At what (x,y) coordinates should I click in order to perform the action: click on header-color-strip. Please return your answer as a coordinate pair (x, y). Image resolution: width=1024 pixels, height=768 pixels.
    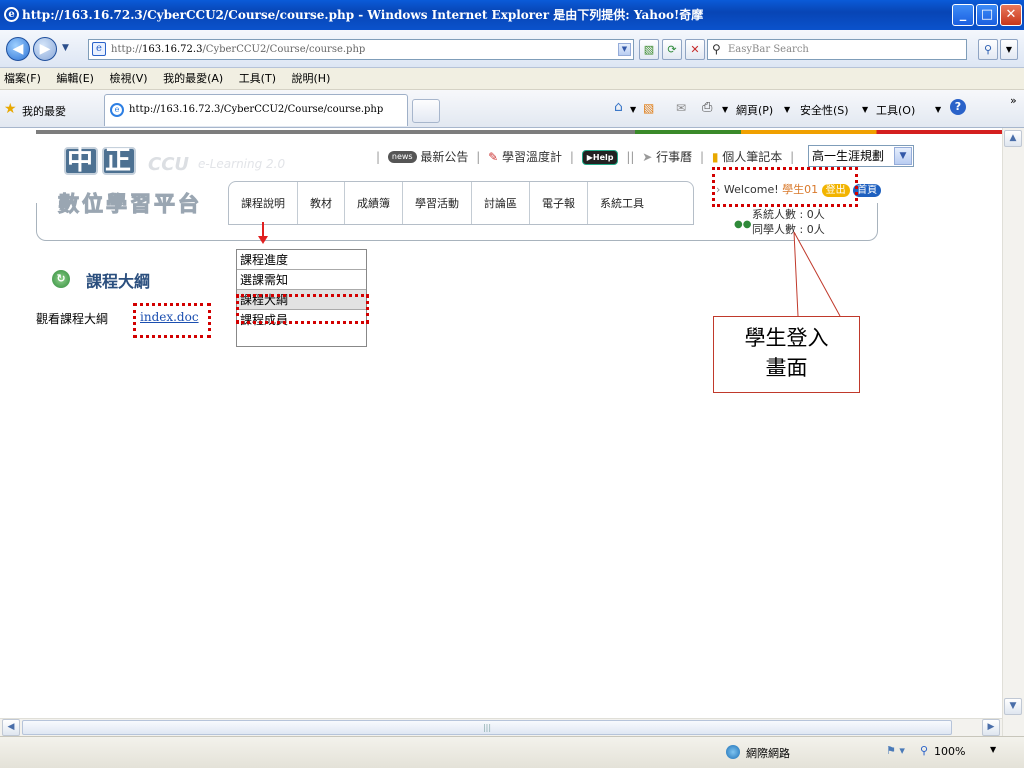
    Looking at the image, I should click on (519, 132).